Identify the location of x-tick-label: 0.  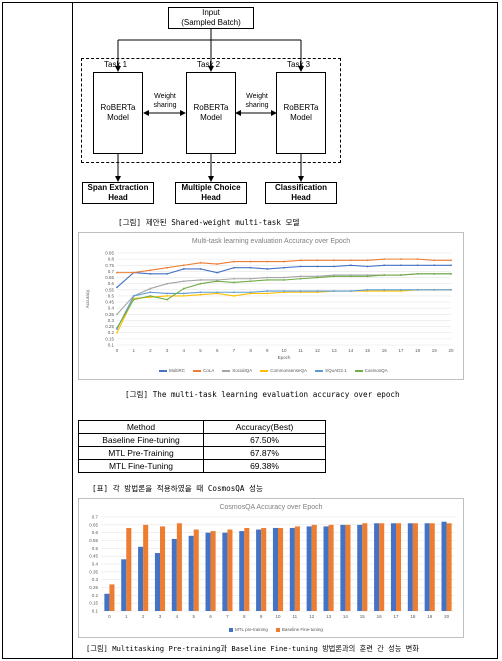
(117, 350).